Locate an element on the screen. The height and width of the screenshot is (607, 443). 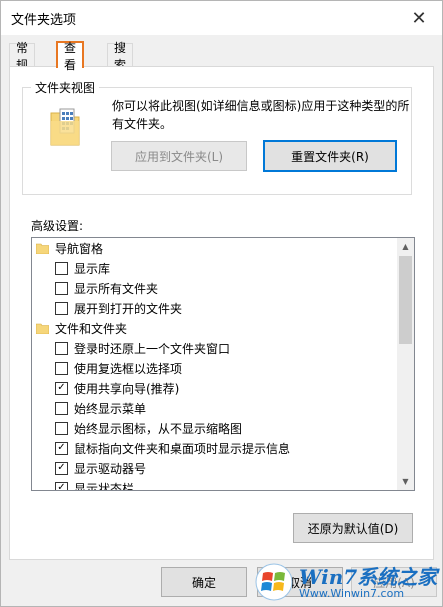
button-label: 重置文件夹(R) is located at coordinates (330, 156).